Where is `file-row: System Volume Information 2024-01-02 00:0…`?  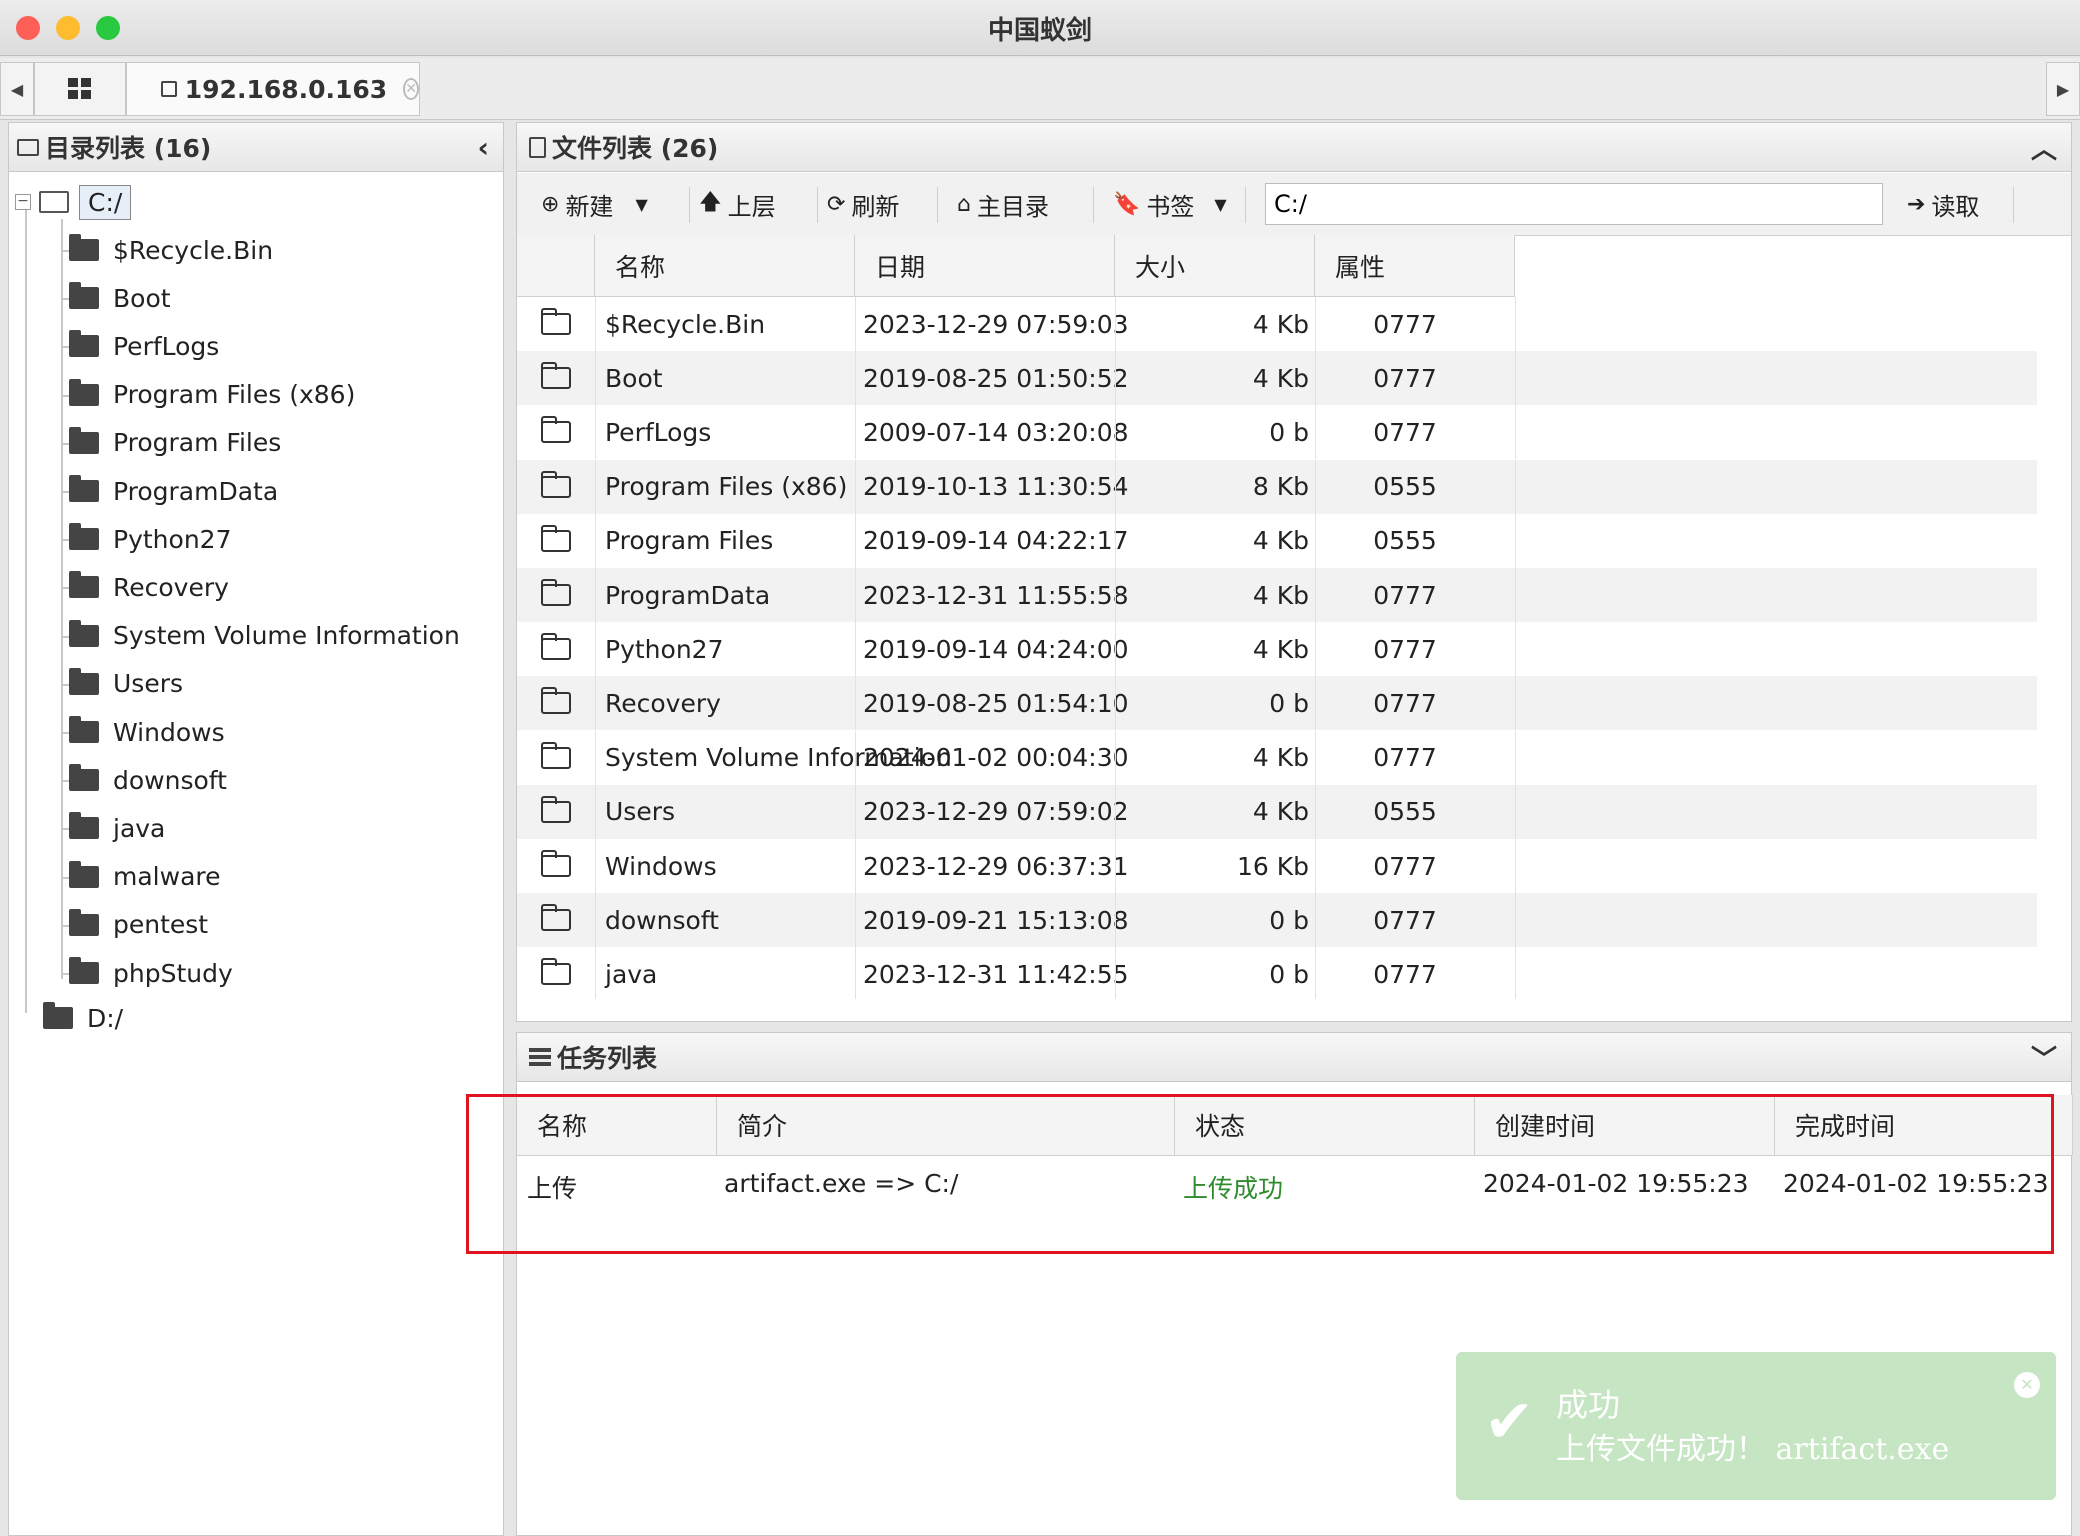 file-row: System Volume Information 2024-01-02 00:0… is located at coordinates (1277, 757).